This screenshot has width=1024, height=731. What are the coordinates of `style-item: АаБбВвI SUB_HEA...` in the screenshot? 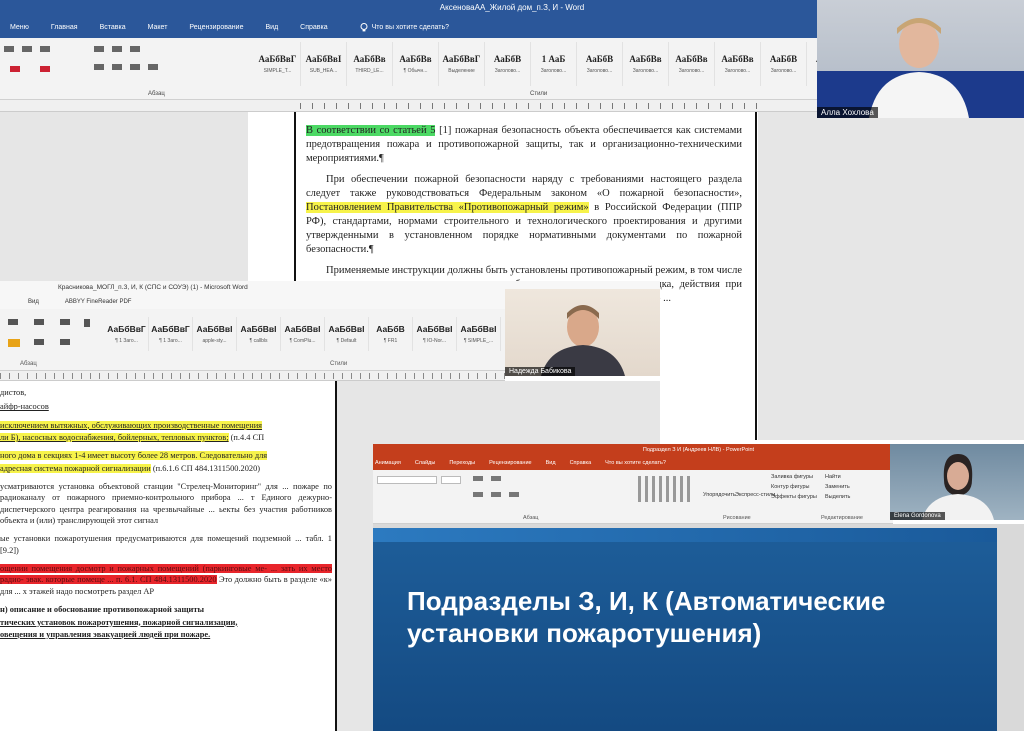 It's located at (324, 64).